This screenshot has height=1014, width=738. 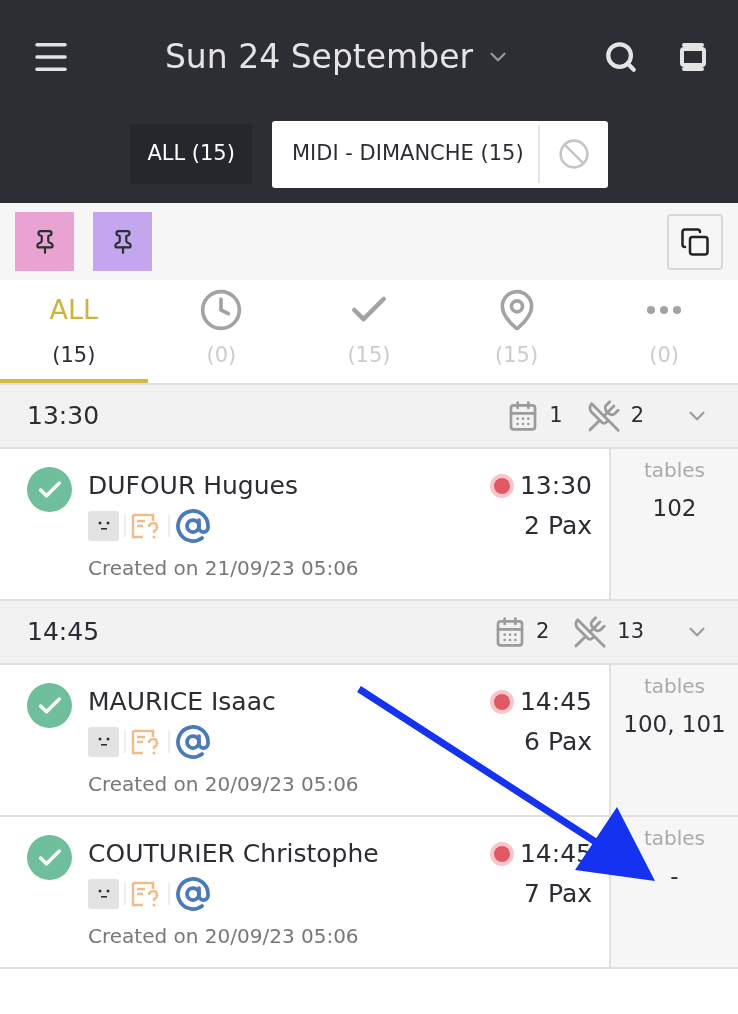 What do you see at coordinates (291, 486) in the screenshot?
I see `guest-name: DUFOUR Hugues` at bounding box center [291, 486].